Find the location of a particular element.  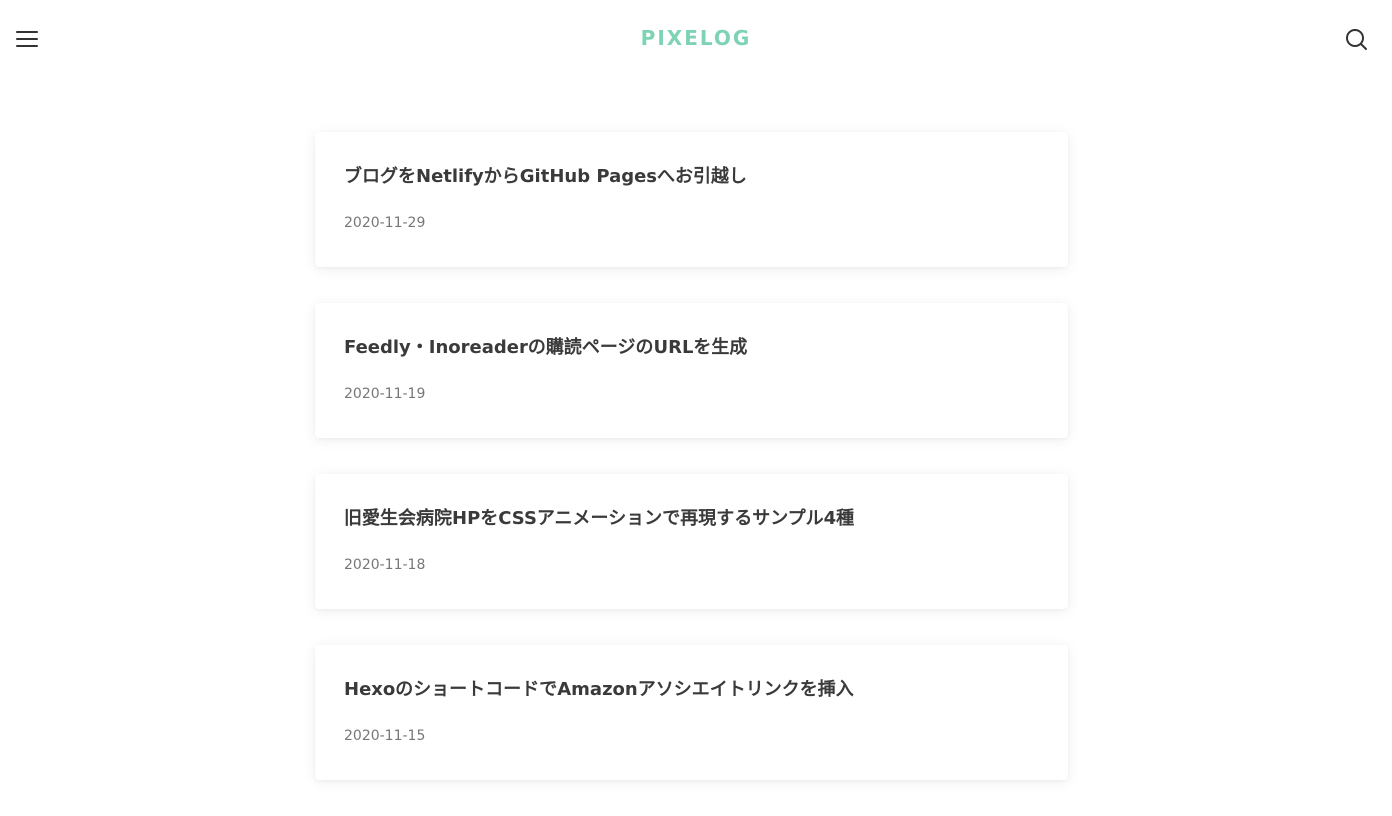

logo-link: PIXELOG is located at coordinates (696, 38).